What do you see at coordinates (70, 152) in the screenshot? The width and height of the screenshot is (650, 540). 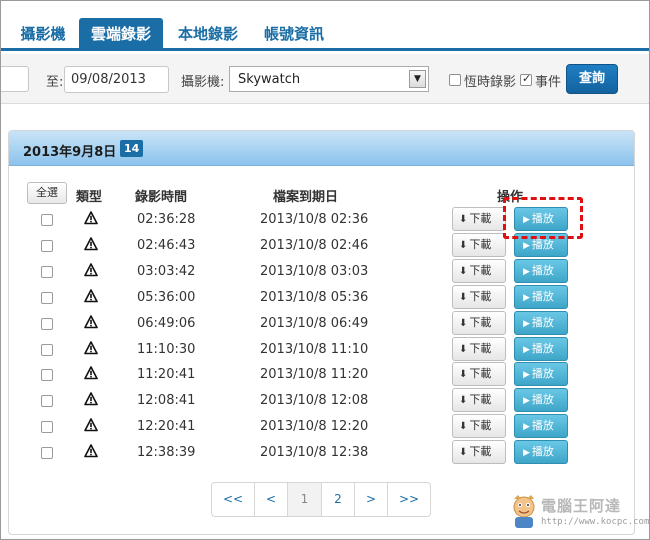 I see `panel-date-title: 2013年9月8日` at bounding box center [70, 152].